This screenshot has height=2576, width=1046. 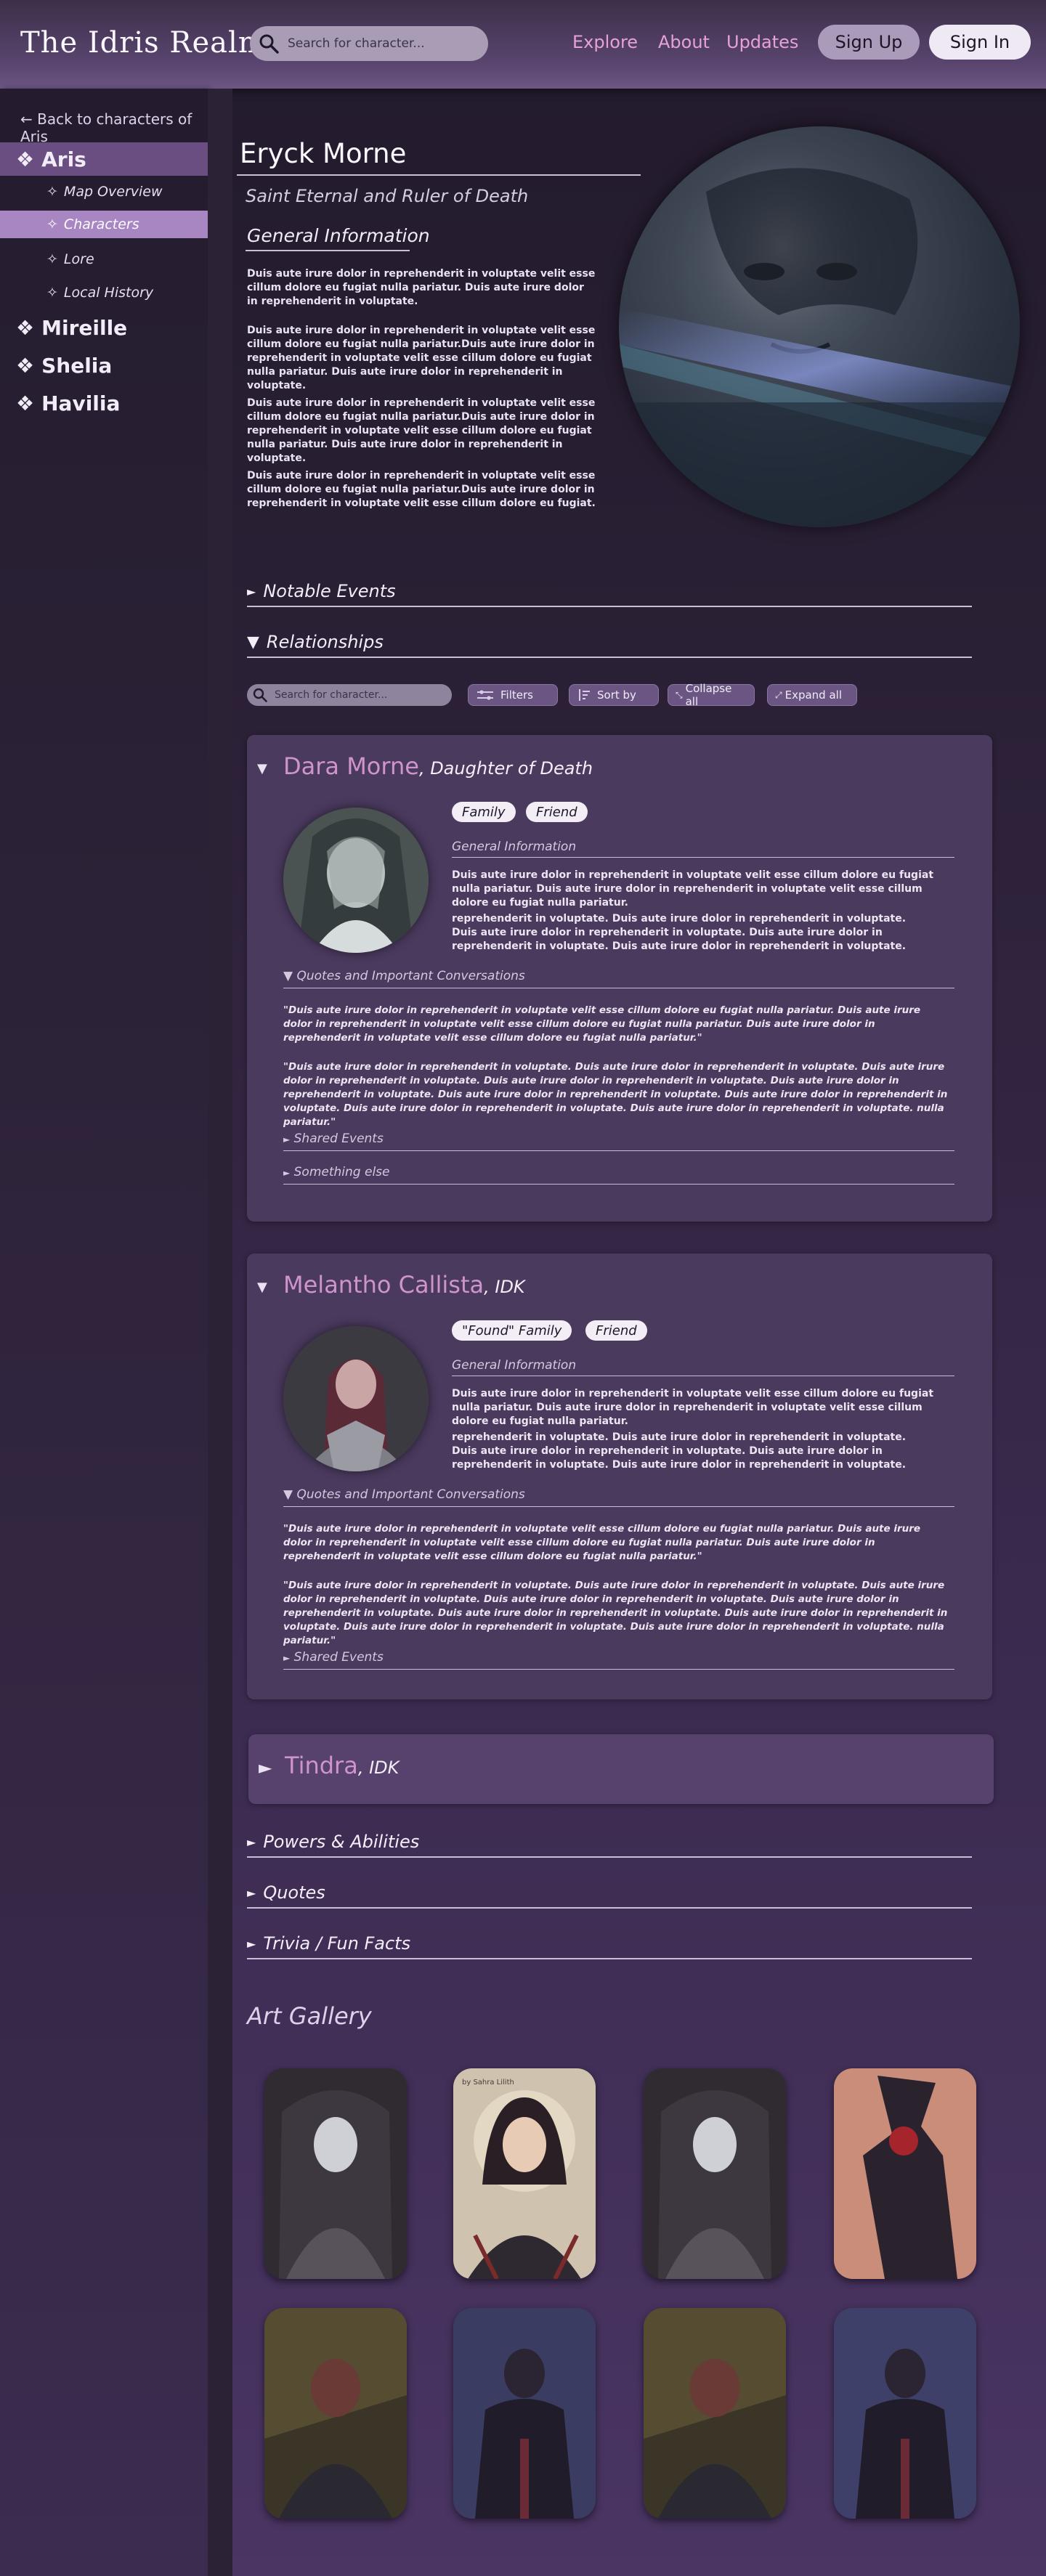 I want to click on collapse-all-button: ⤡ Collapse all, so click(x=711, y=695).